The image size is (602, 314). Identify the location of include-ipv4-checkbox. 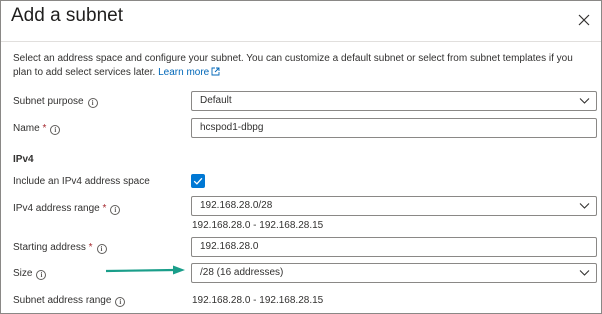
(198, 181).